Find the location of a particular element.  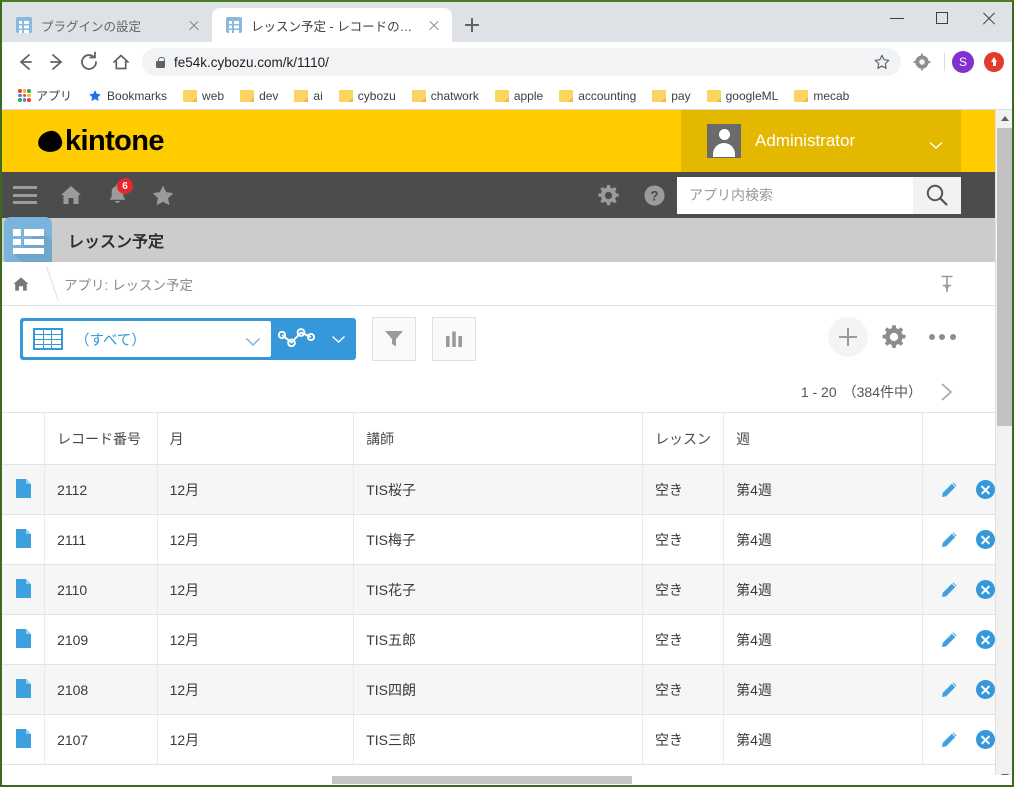

bookmark-cybozu: cybozu is located at coordinates (367, 96).